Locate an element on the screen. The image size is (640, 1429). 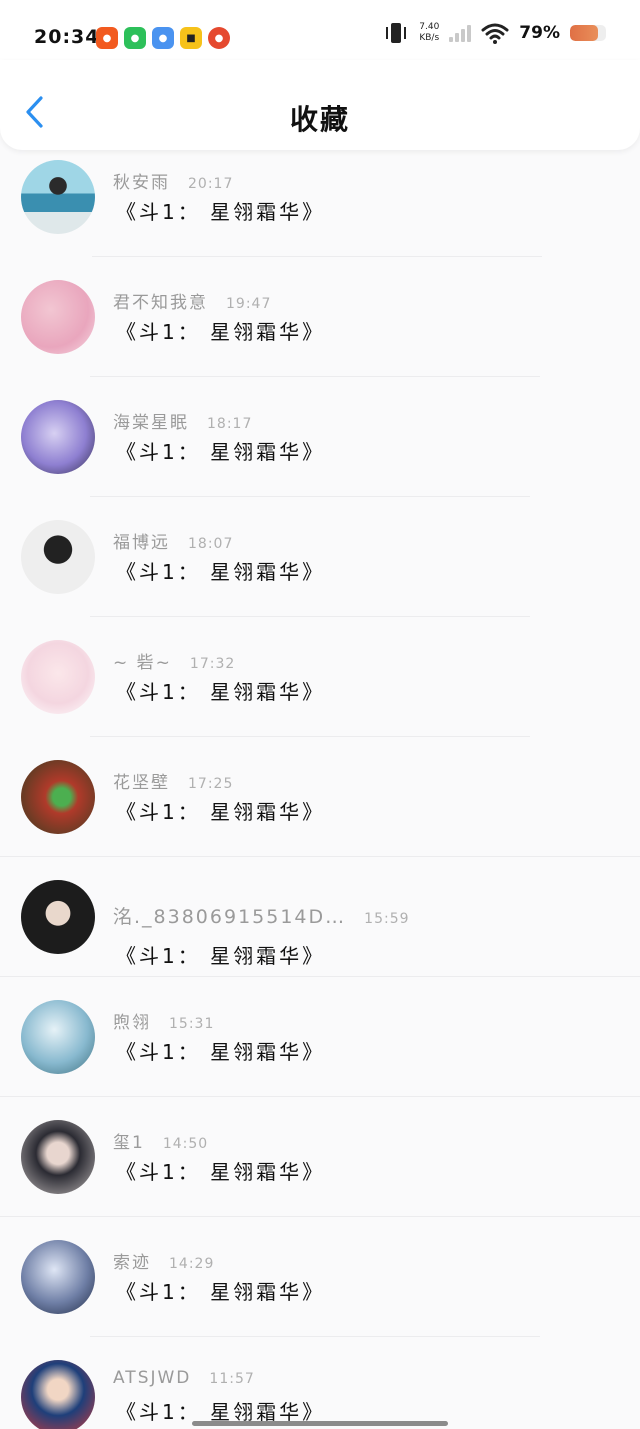
list-item: 君不知我意 19:47 《斗1： 星翎霜华》 is located at coordinates (320, 330).